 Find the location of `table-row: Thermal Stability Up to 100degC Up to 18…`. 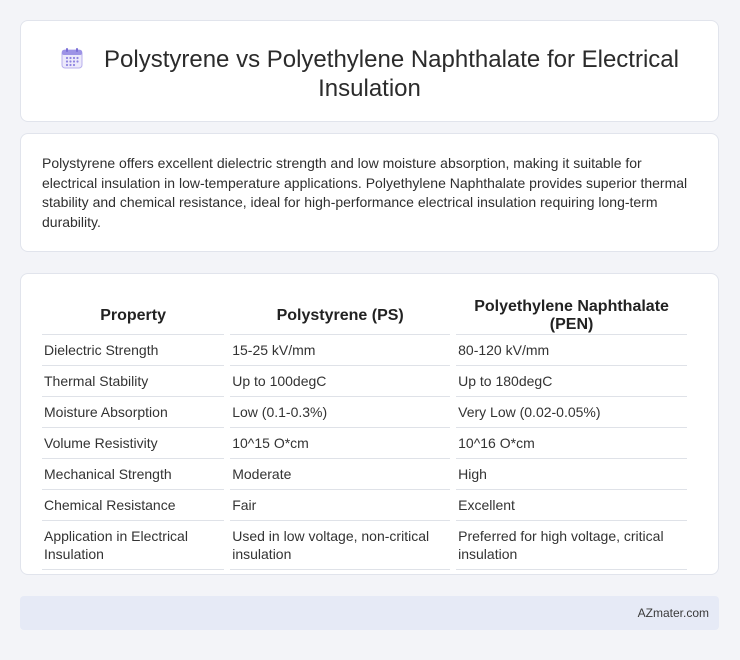

table-row: Thermal Stability Up to 100degC Up to 18… is located at coordinates (364, 381).